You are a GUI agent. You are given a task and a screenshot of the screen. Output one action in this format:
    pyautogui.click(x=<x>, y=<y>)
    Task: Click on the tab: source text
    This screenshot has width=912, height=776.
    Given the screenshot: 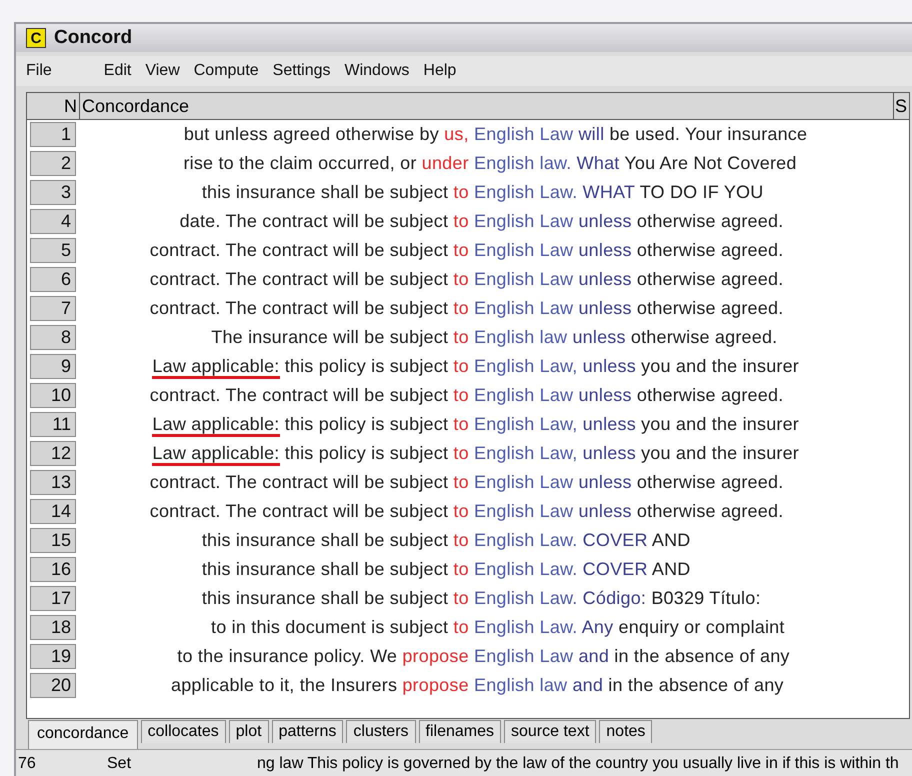 What is the action you would take?
    pyautogui.click(x=550, y=731)
    